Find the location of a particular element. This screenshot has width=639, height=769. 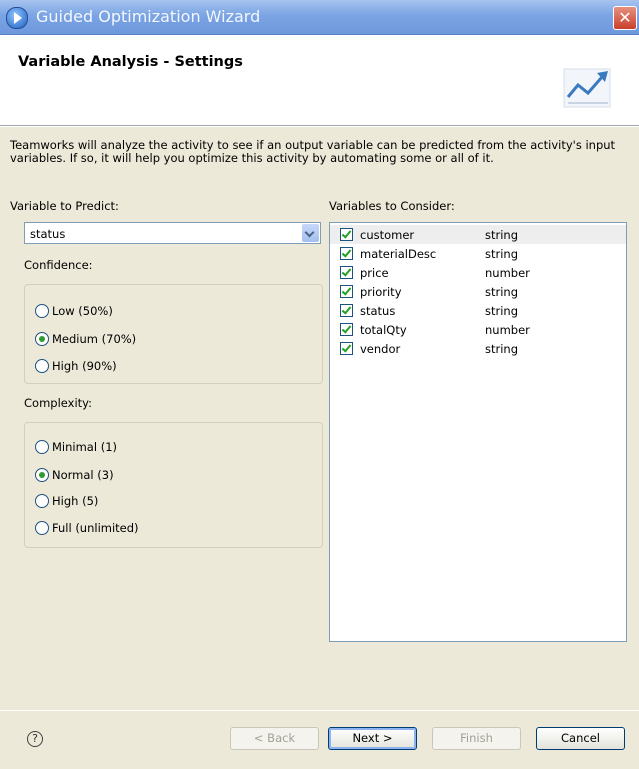

cancel-button: Cancel is located at coordinates (580, 738).